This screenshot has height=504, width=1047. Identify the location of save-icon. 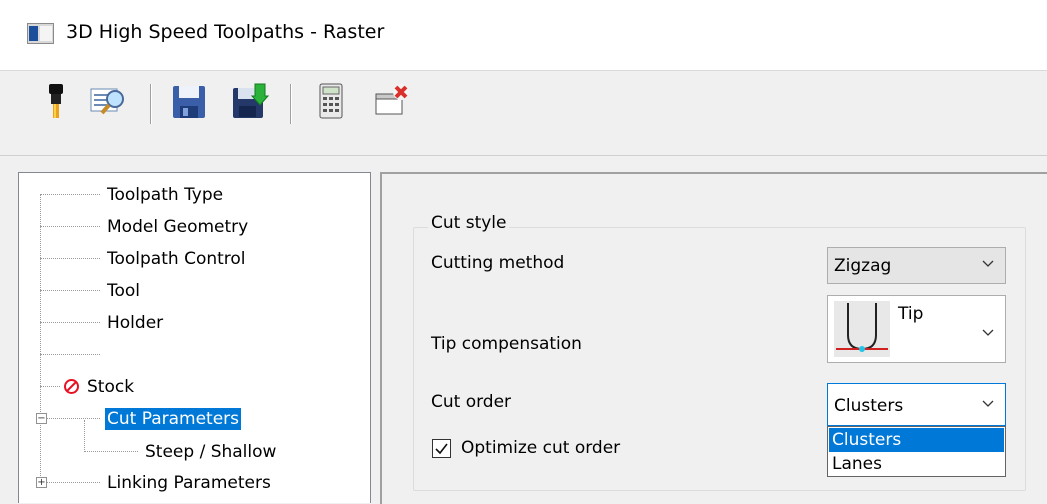
(189, 101).